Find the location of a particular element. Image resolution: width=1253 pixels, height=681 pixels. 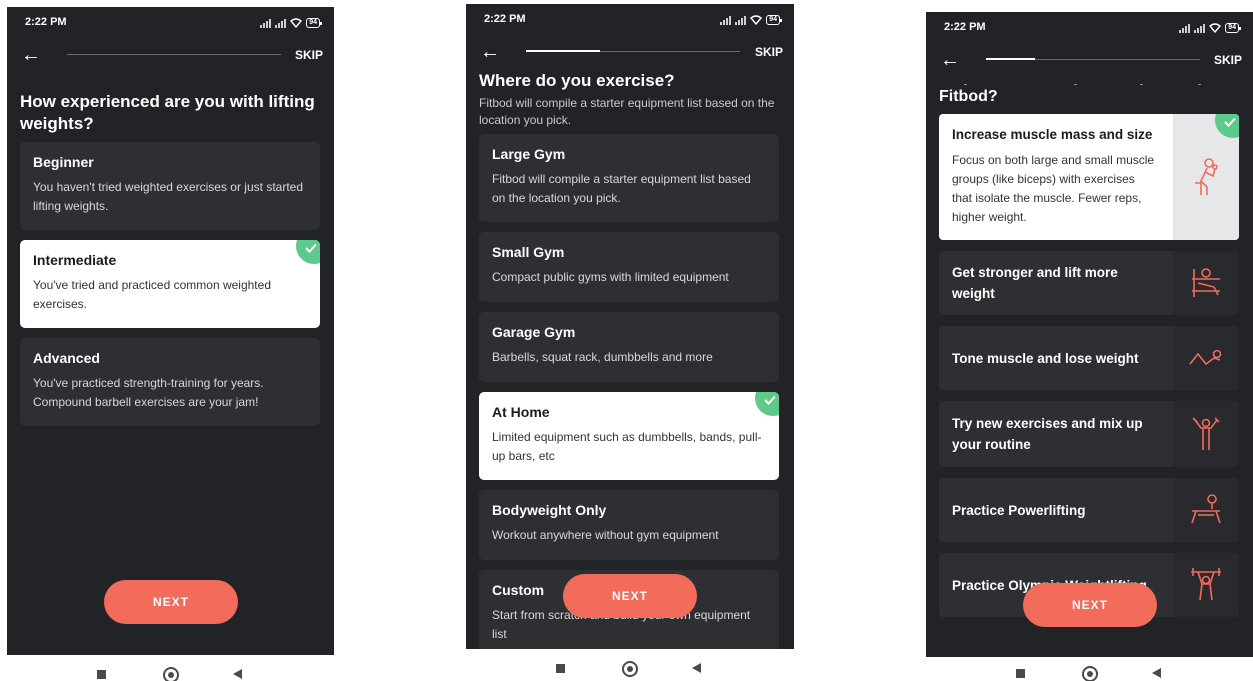

goal-title: Tone muscle and lose weight is located at coordinates (1045, 358).